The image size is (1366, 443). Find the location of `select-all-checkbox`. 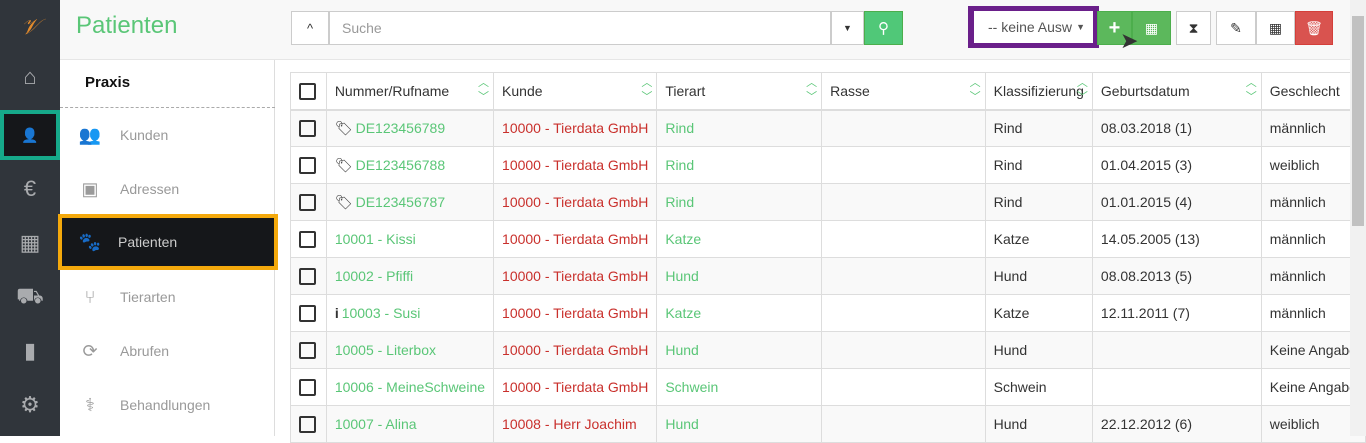

select-all-checkbox is located at coordinates (307, 91).